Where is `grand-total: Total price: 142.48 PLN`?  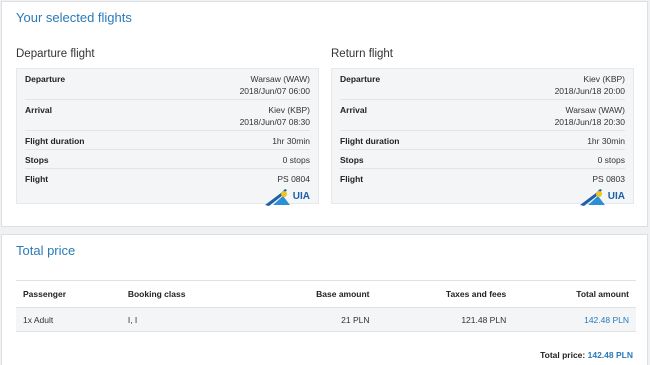
grand-total: Total price: 142.48 PLN is located at coordinates (586, 355).